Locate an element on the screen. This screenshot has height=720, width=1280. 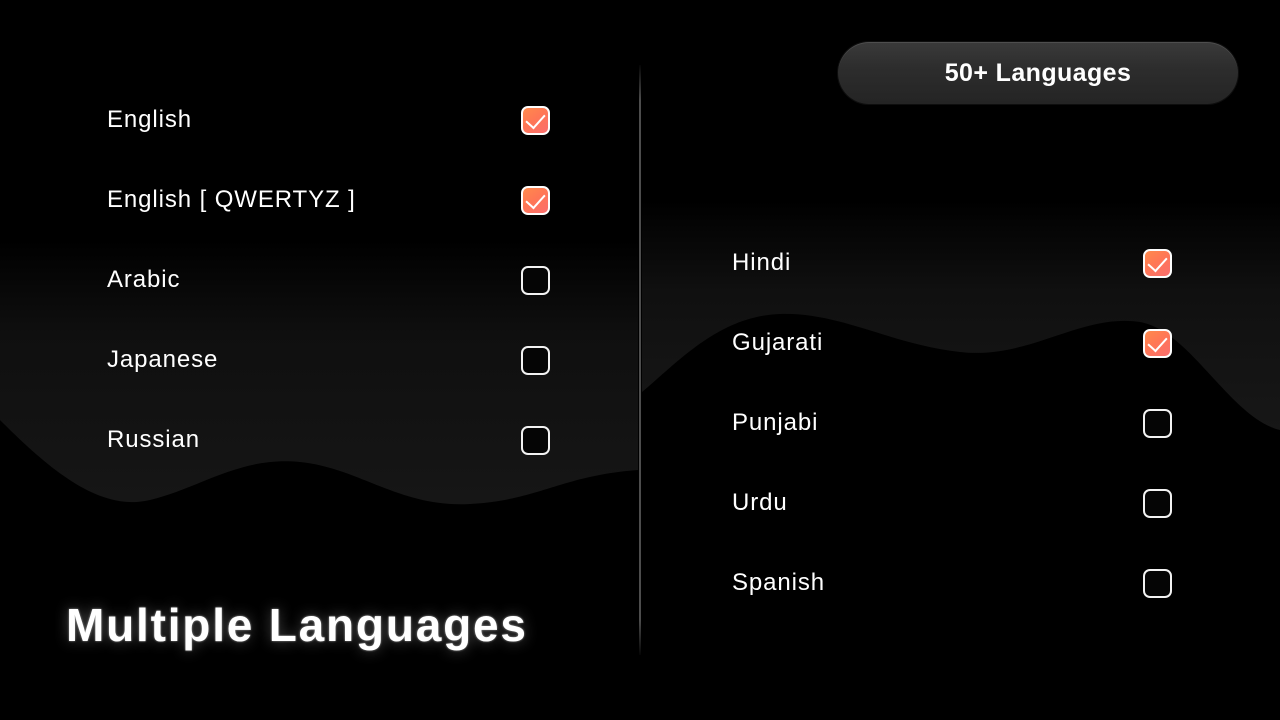
language-checkbox-arabic is located at coordinates (535, 280).